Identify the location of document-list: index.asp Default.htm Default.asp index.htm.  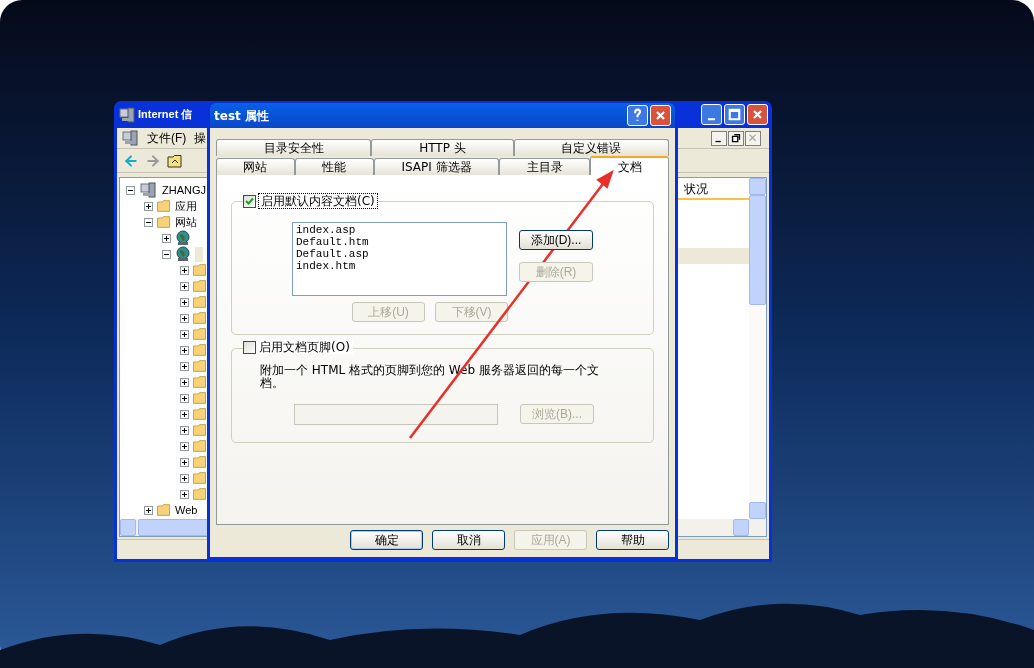
(399, 259).